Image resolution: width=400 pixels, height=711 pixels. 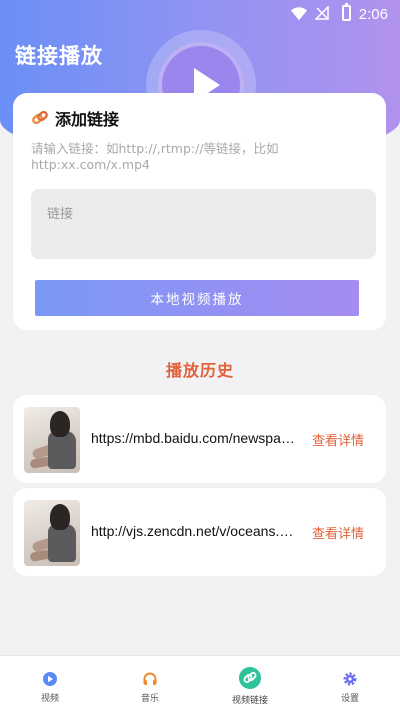 I want to click on link-icon, so click(x=250, y=678).